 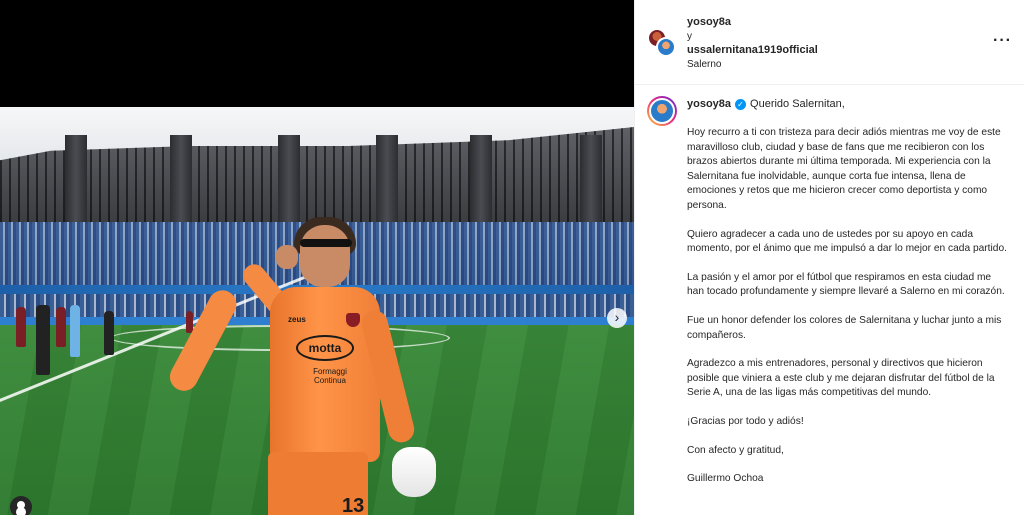 I want to click on player-headband, so click(x=326, y=243).